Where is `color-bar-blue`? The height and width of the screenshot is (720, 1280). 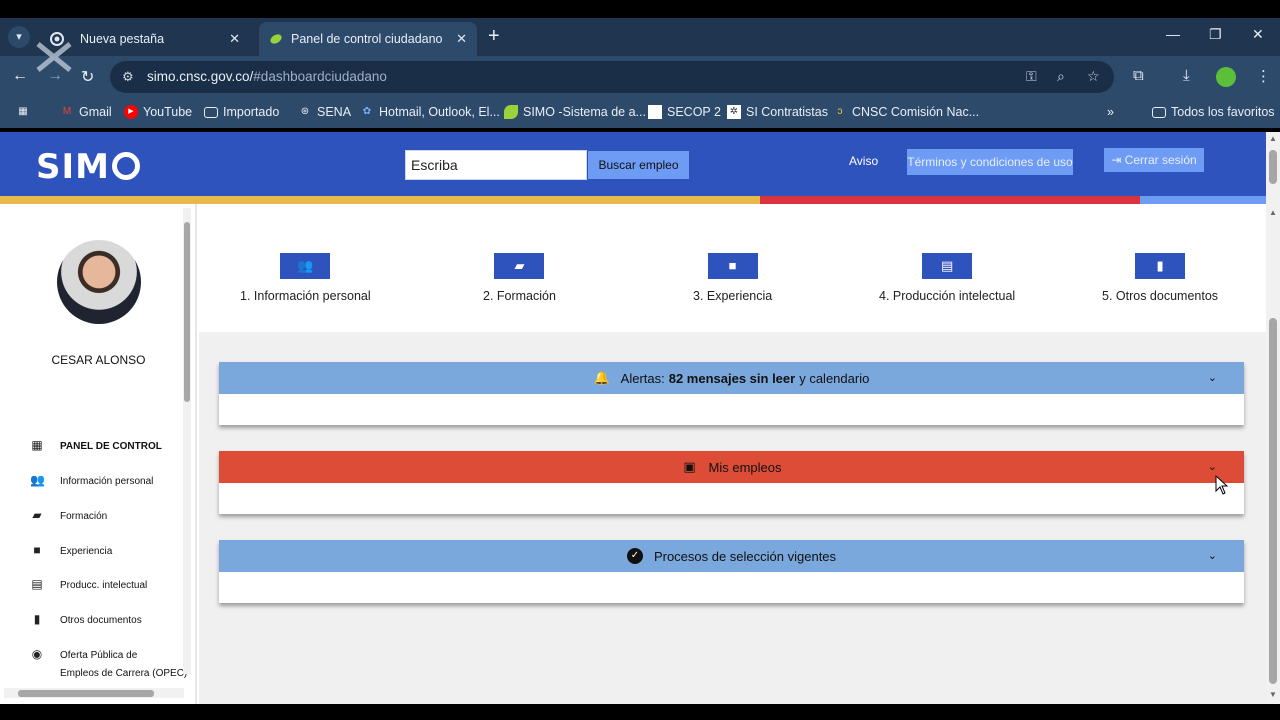 color-bar-blue is located at coordinates (1203, 200).